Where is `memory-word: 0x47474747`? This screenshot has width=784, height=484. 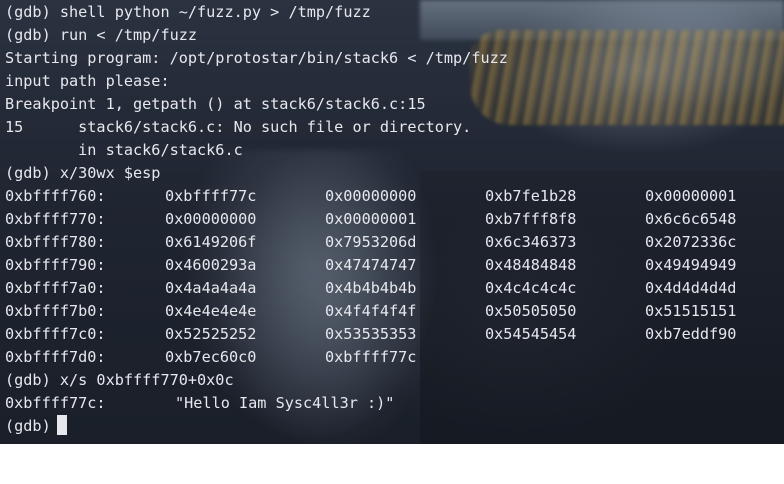 memory-word: 0x47474747 is located at coordinates (371, 265).